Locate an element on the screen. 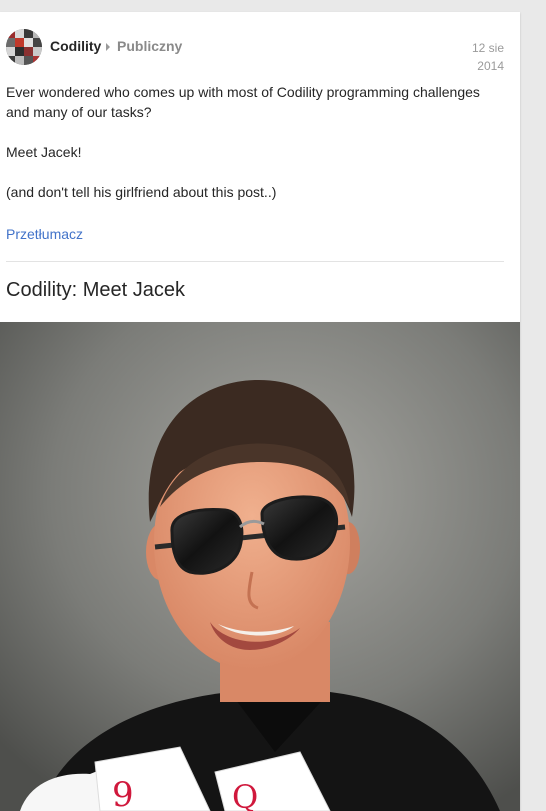 This screenshot has height=811, width=546. visibility-label: Publiczny is located at coordinates (149, 46).